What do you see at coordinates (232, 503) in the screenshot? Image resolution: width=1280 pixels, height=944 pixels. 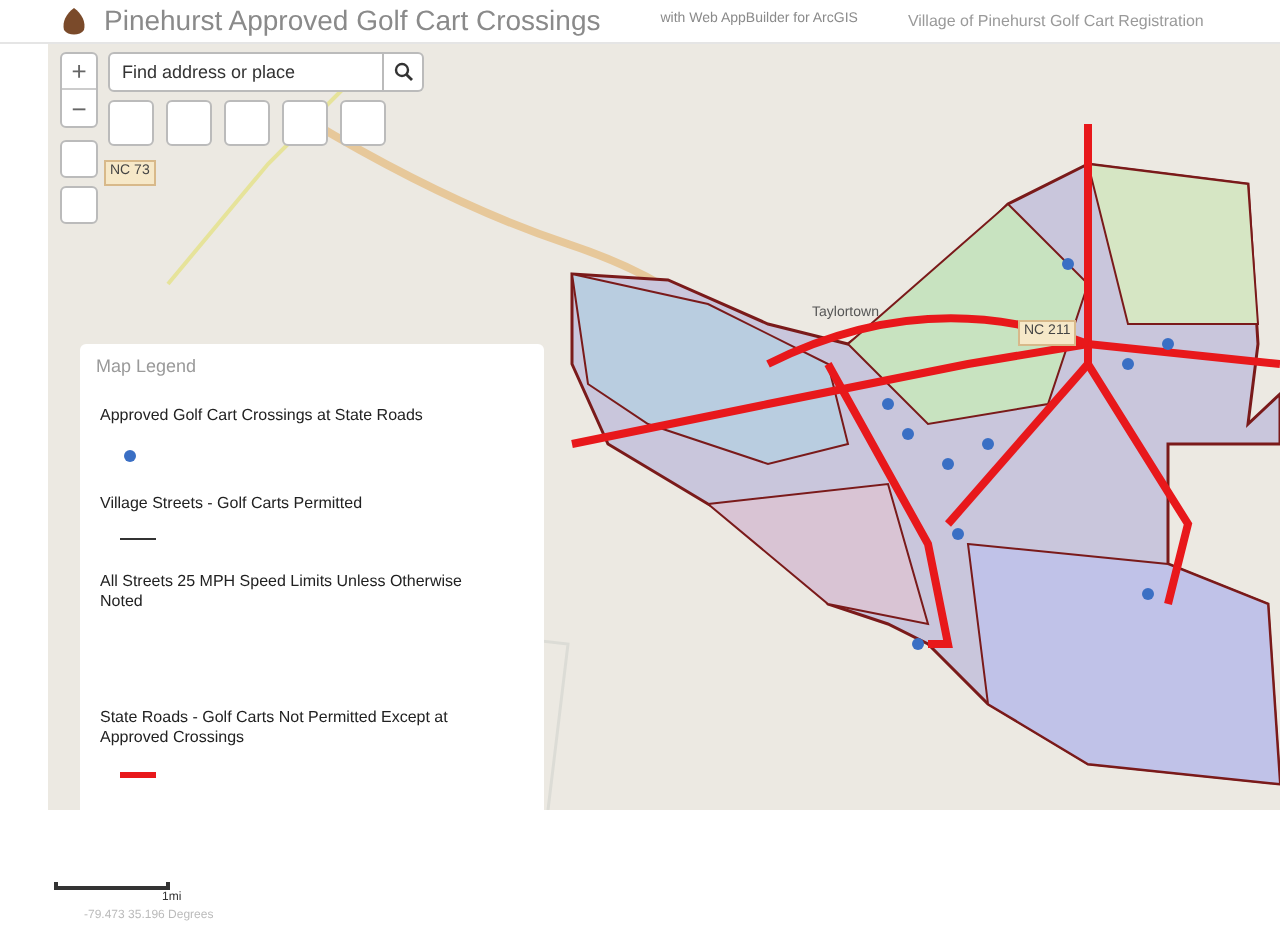 I see `legend-item-label: Village Streets - Golf Carts Permitted` at bounding box center [232, 503].